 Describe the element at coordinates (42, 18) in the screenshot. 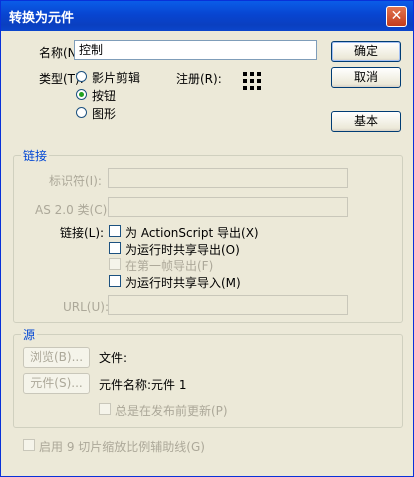

I see `dialog-title: 转换为元件` at that location.